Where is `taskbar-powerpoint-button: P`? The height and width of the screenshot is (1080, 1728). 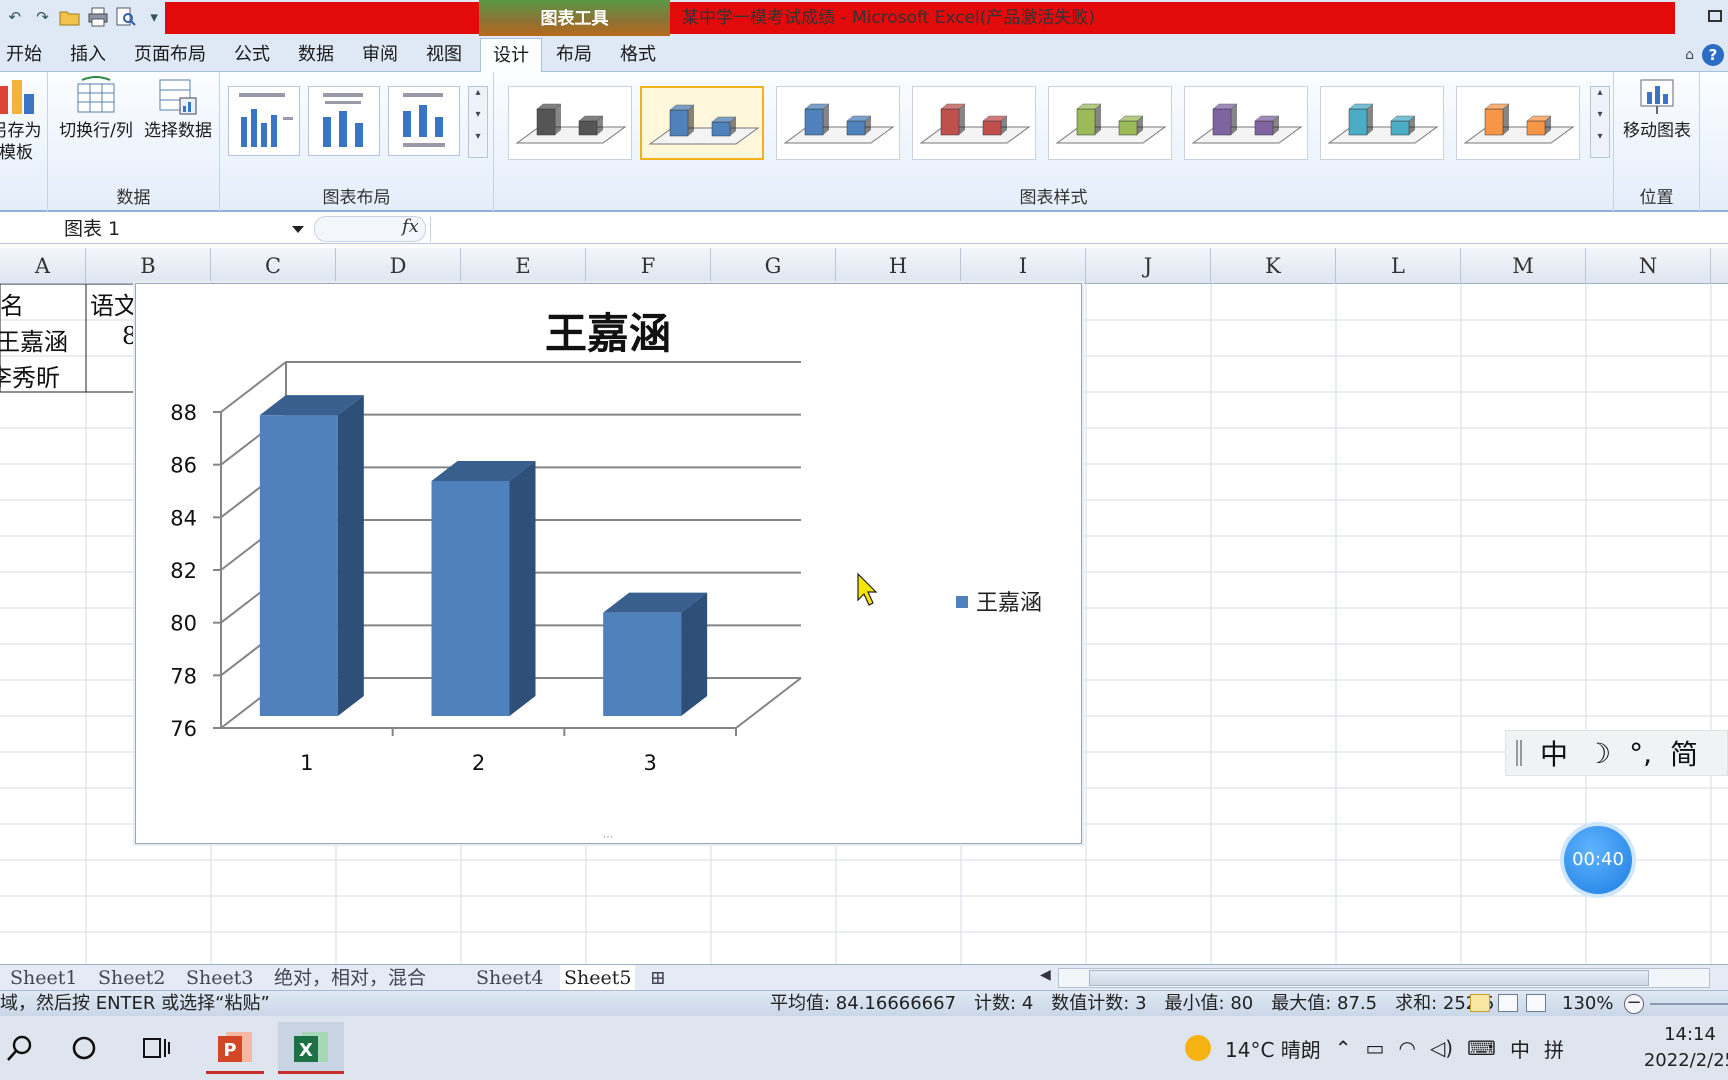
taskbar-powerpoint-button: P is located at coordinates (235, 1048).